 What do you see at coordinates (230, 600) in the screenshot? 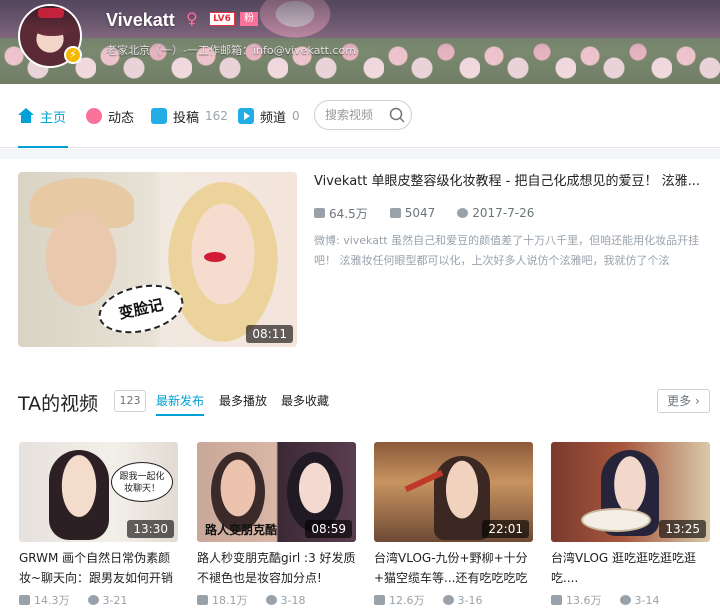
I see `video-views: 18.1万` at bounding box center [230, 600].